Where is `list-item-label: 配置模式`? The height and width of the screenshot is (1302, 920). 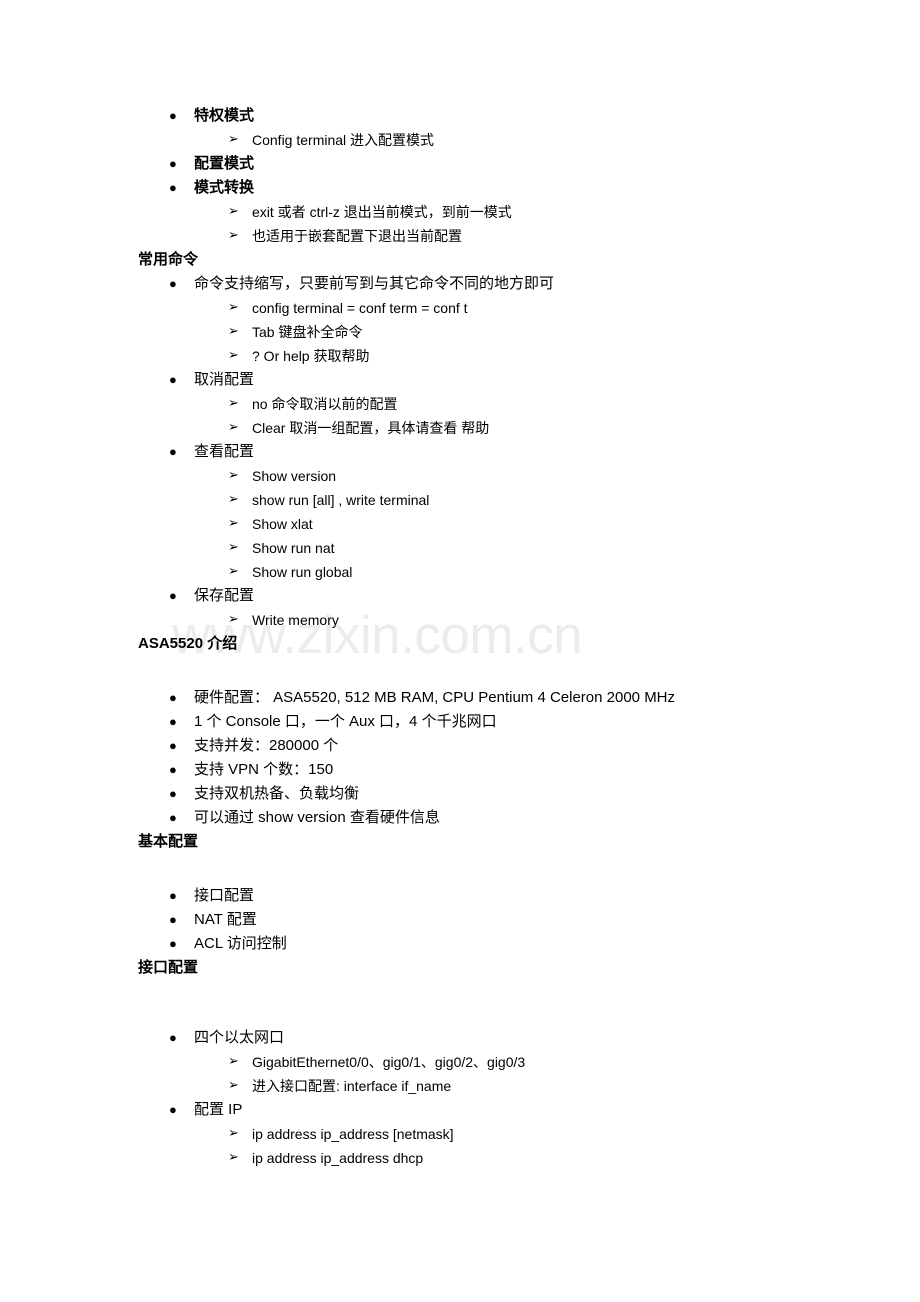 list-item-label: 配置模式 is located at coordinates (224, 163).